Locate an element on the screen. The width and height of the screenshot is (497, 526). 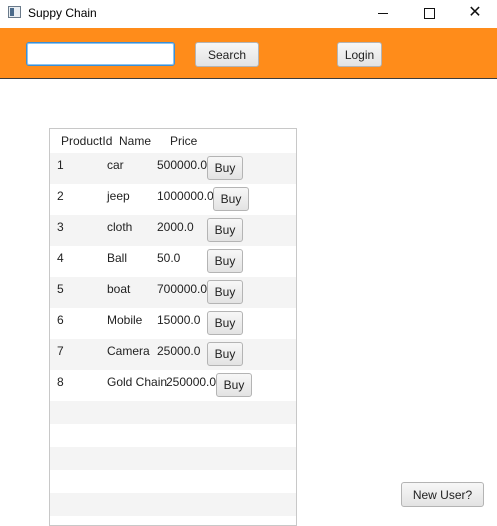
cell-product-name: Camera is located at coordinates (128, 351).